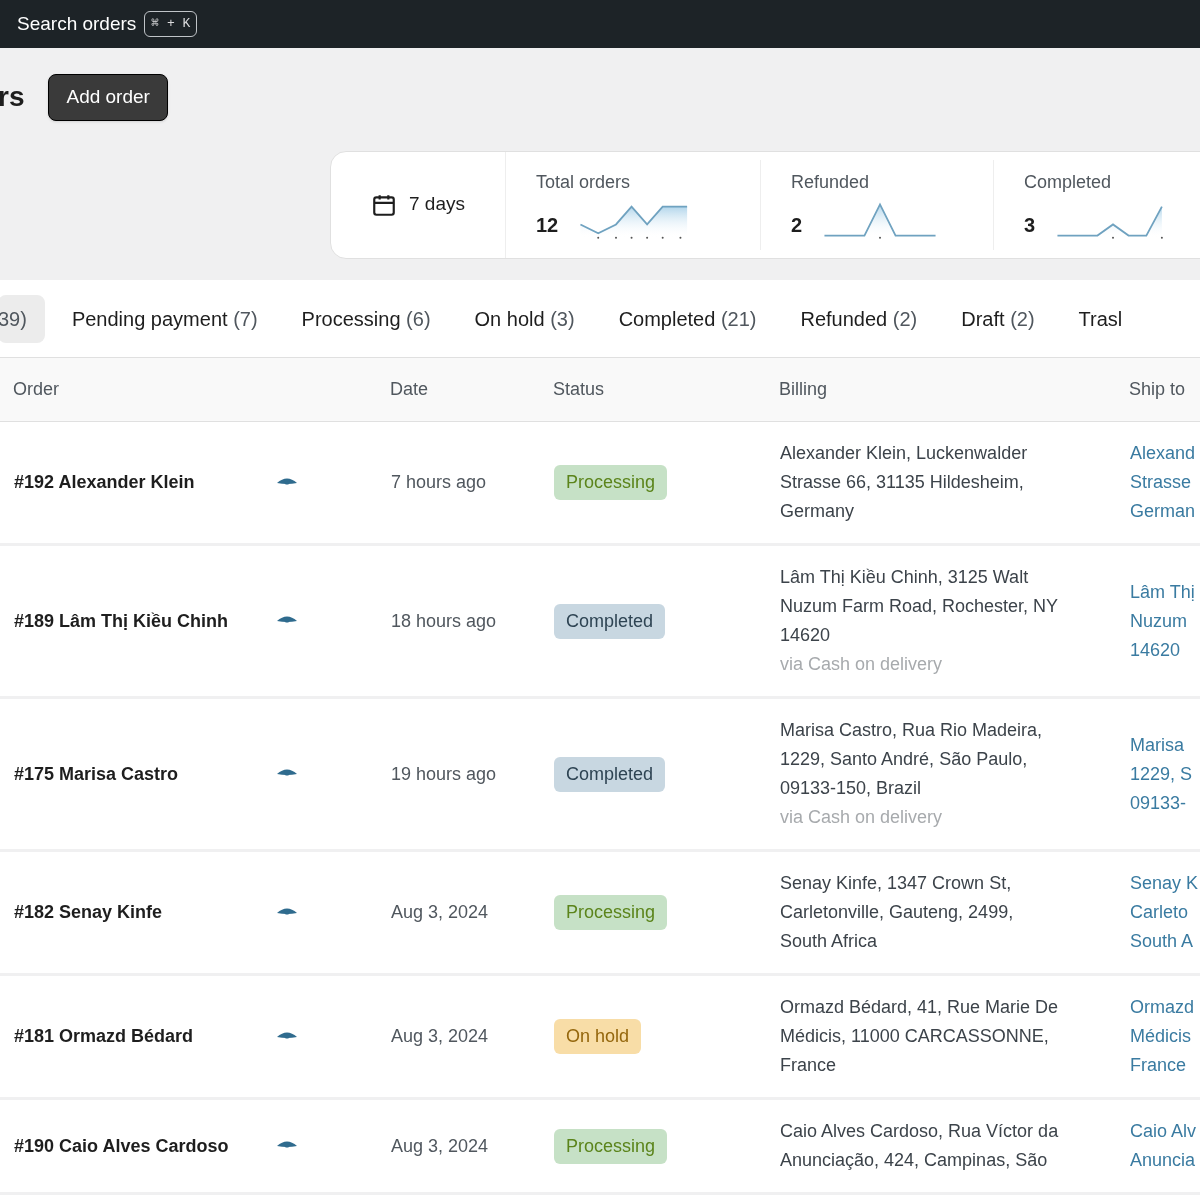 This screenshot has height=1200, width=1200. I want to click on column-header: Order, so click(201, 389).